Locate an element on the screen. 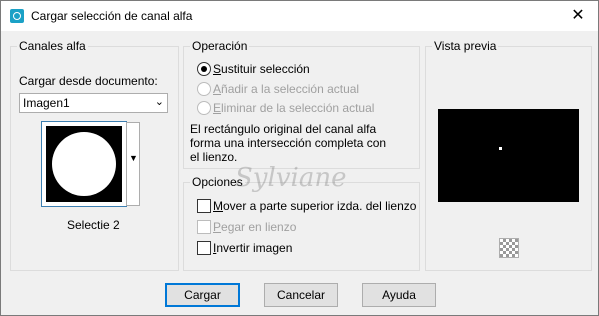 The width and height of the screenshot is (599, 316). window-title: Cargar selección de canal alfa is located at coordinates (112, 16).